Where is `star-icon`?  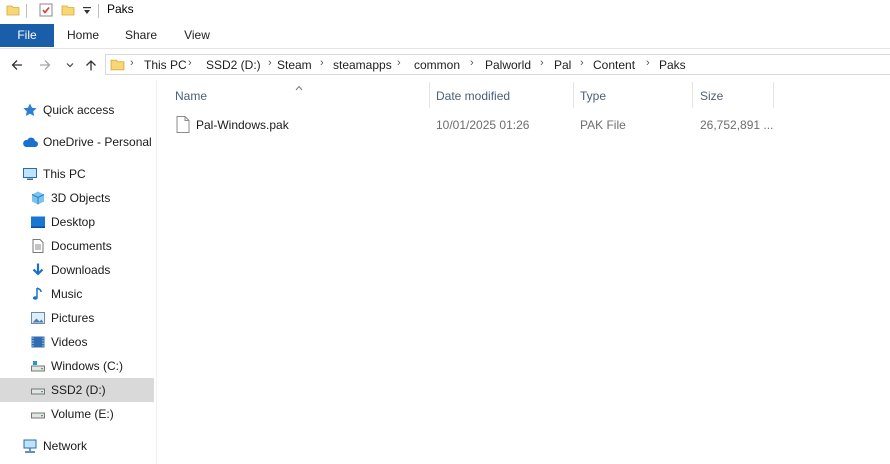
star-icon is located at coordinates (30, 110).